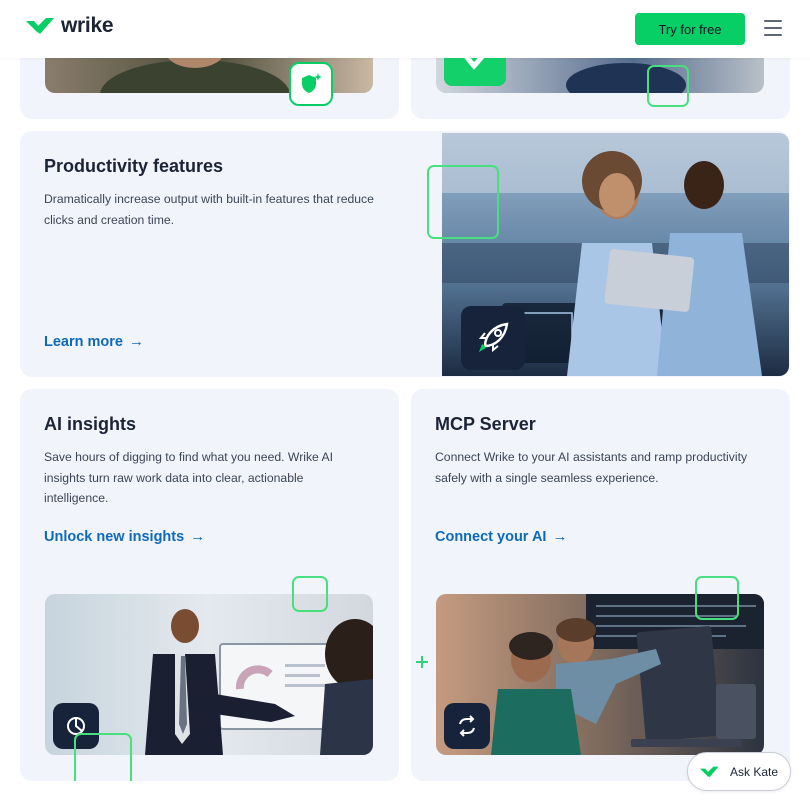 The image size is (810, 810). I want to click on card-title: Productivity features, so click(134, 166).